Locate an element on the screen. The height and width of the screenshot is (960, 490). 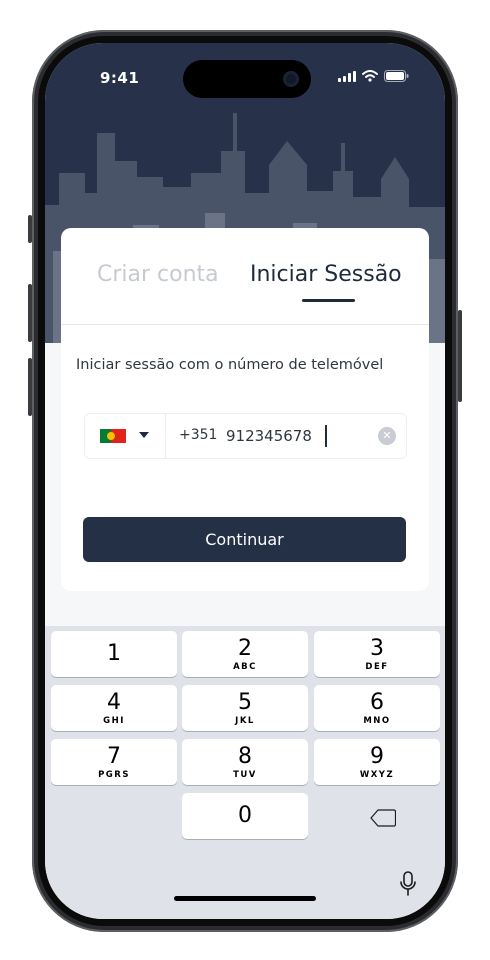
key-letters: JKL is located at coordinates (245, 721).